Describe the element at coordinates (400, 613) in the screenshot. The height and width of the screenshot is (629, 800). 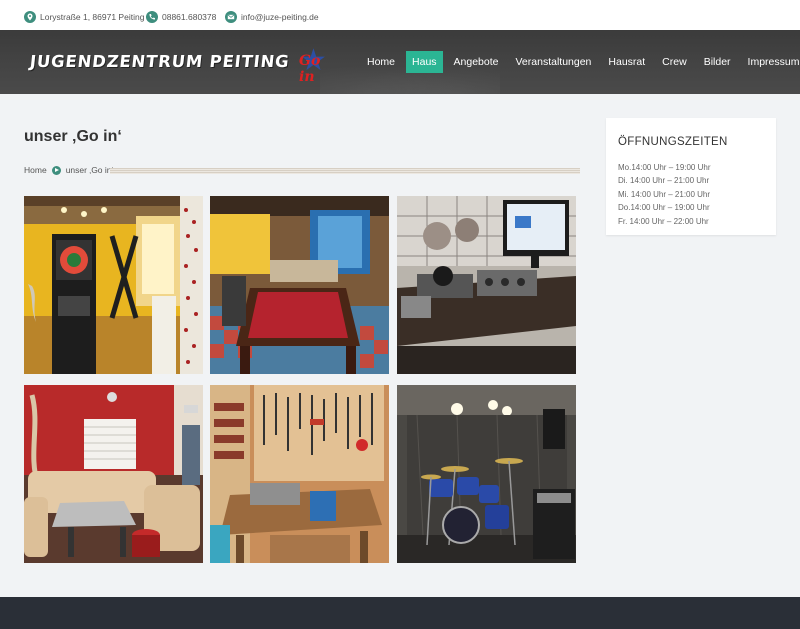
I see `site-footer` at that location.